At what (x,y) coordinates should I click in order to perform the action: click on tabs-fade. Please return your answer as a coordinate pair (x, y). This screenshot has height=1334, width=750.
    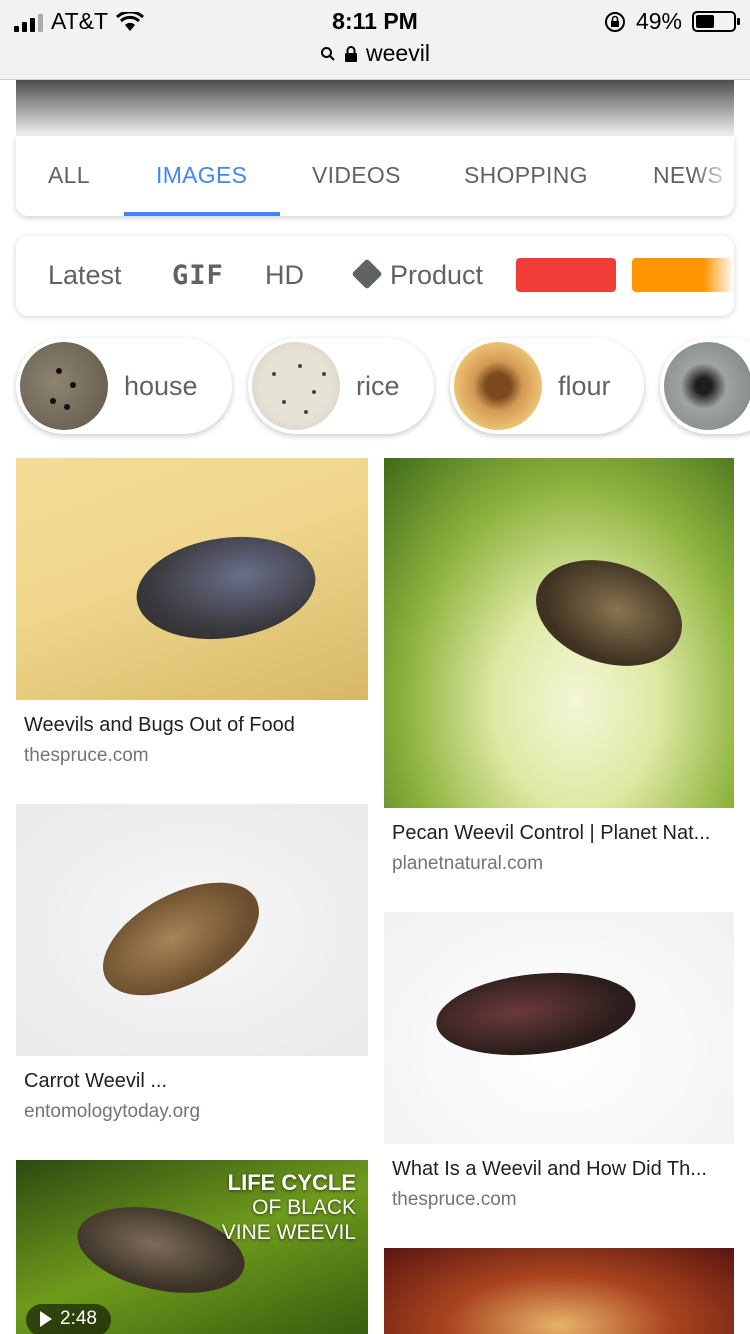
    Looking at the image, I should click on (714, 176).